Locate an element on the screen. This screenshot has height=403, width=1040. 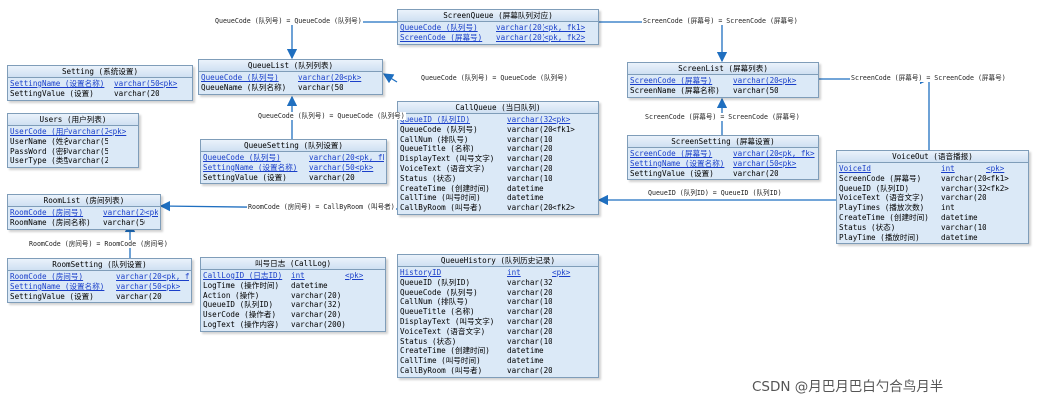
entity-column-row: CallTime (叫号时间) datetime is located at coordinates (498, 361).